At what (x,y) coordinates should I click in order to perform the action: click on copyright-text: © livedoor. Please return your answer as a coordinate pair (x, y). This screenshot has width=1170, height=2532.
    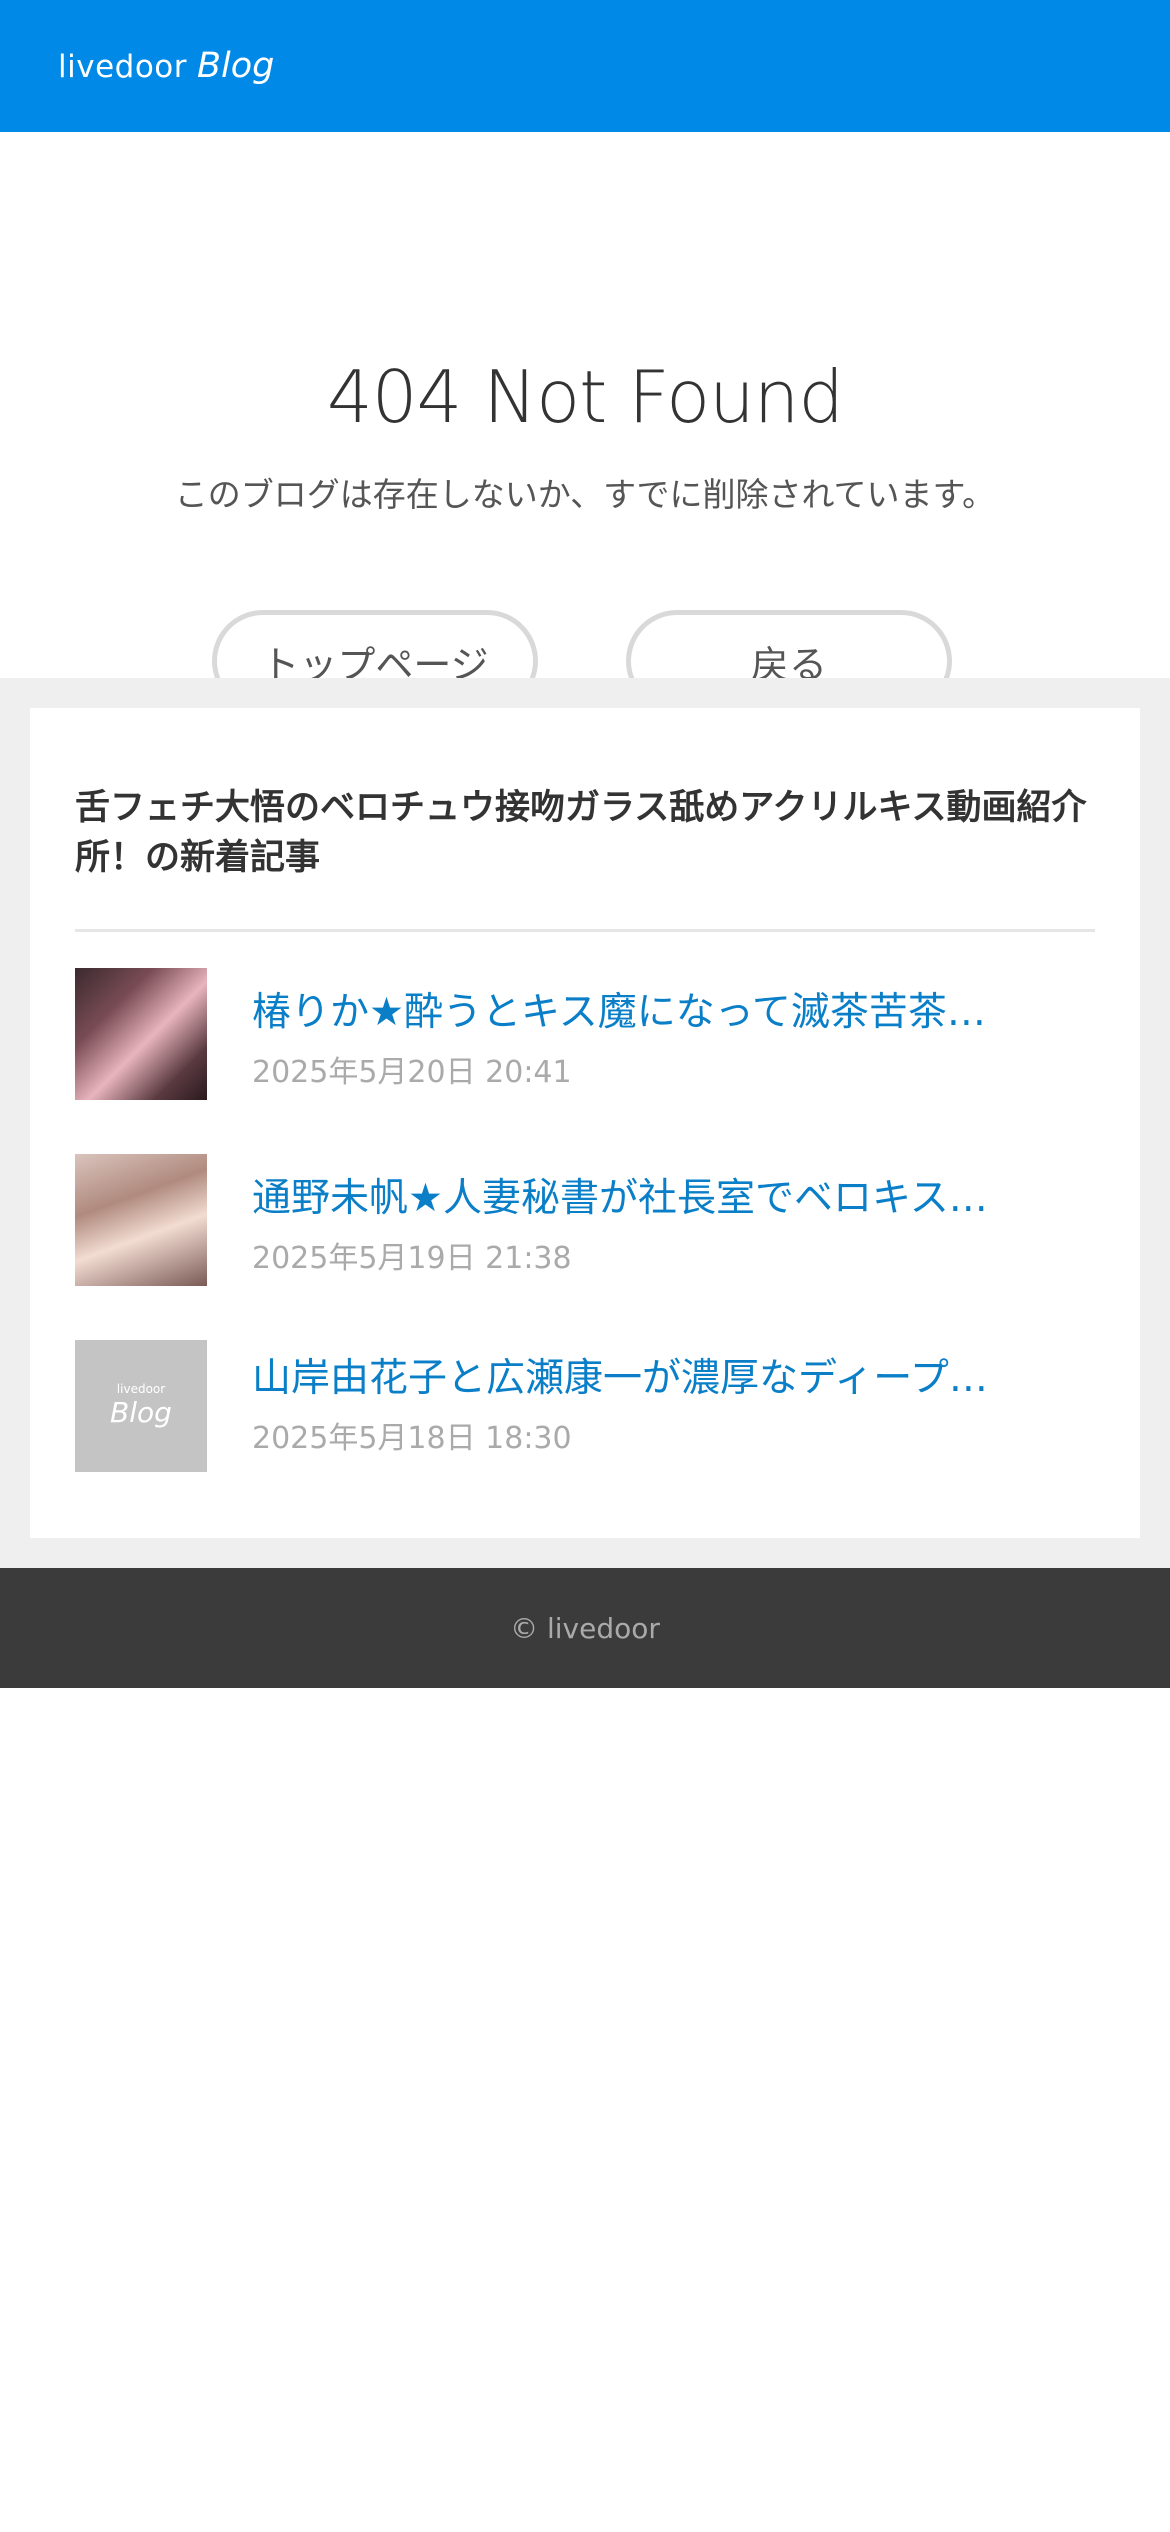
    Looking at the image, I should click on (585, 1628).